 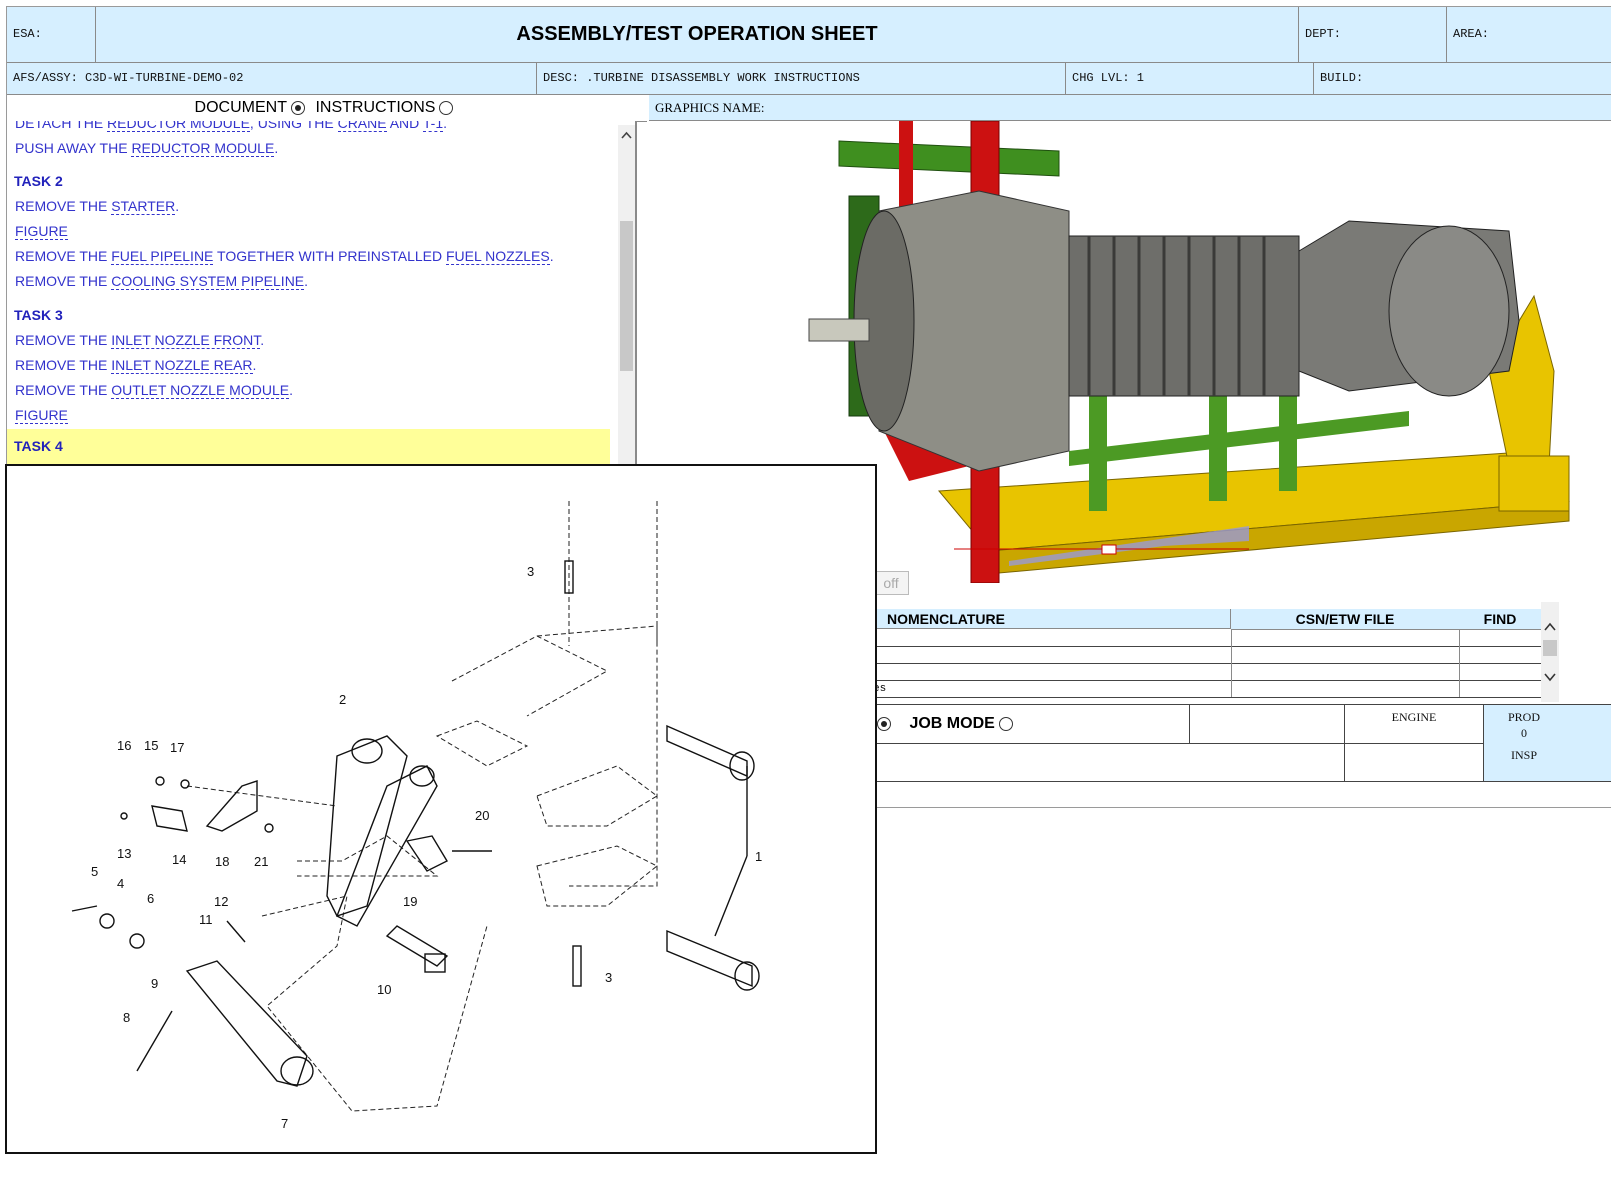 What do you see at coordinates (1414, 717) in the screenshot?
I see `engine-label: ENGINE` at bounding box center [1414, 717].